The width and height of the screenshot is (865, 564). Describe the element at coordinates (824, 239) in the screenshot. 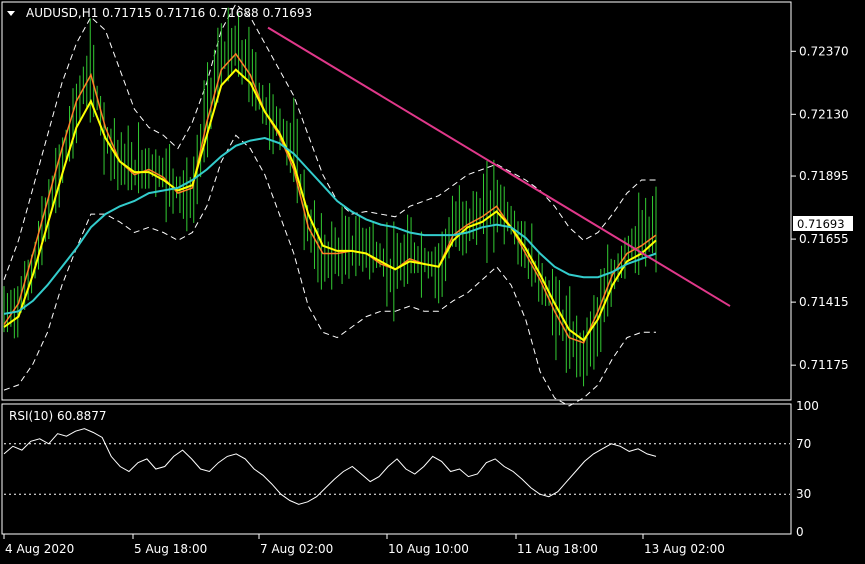

I see `price-tick-label: 0.71655` at that location.